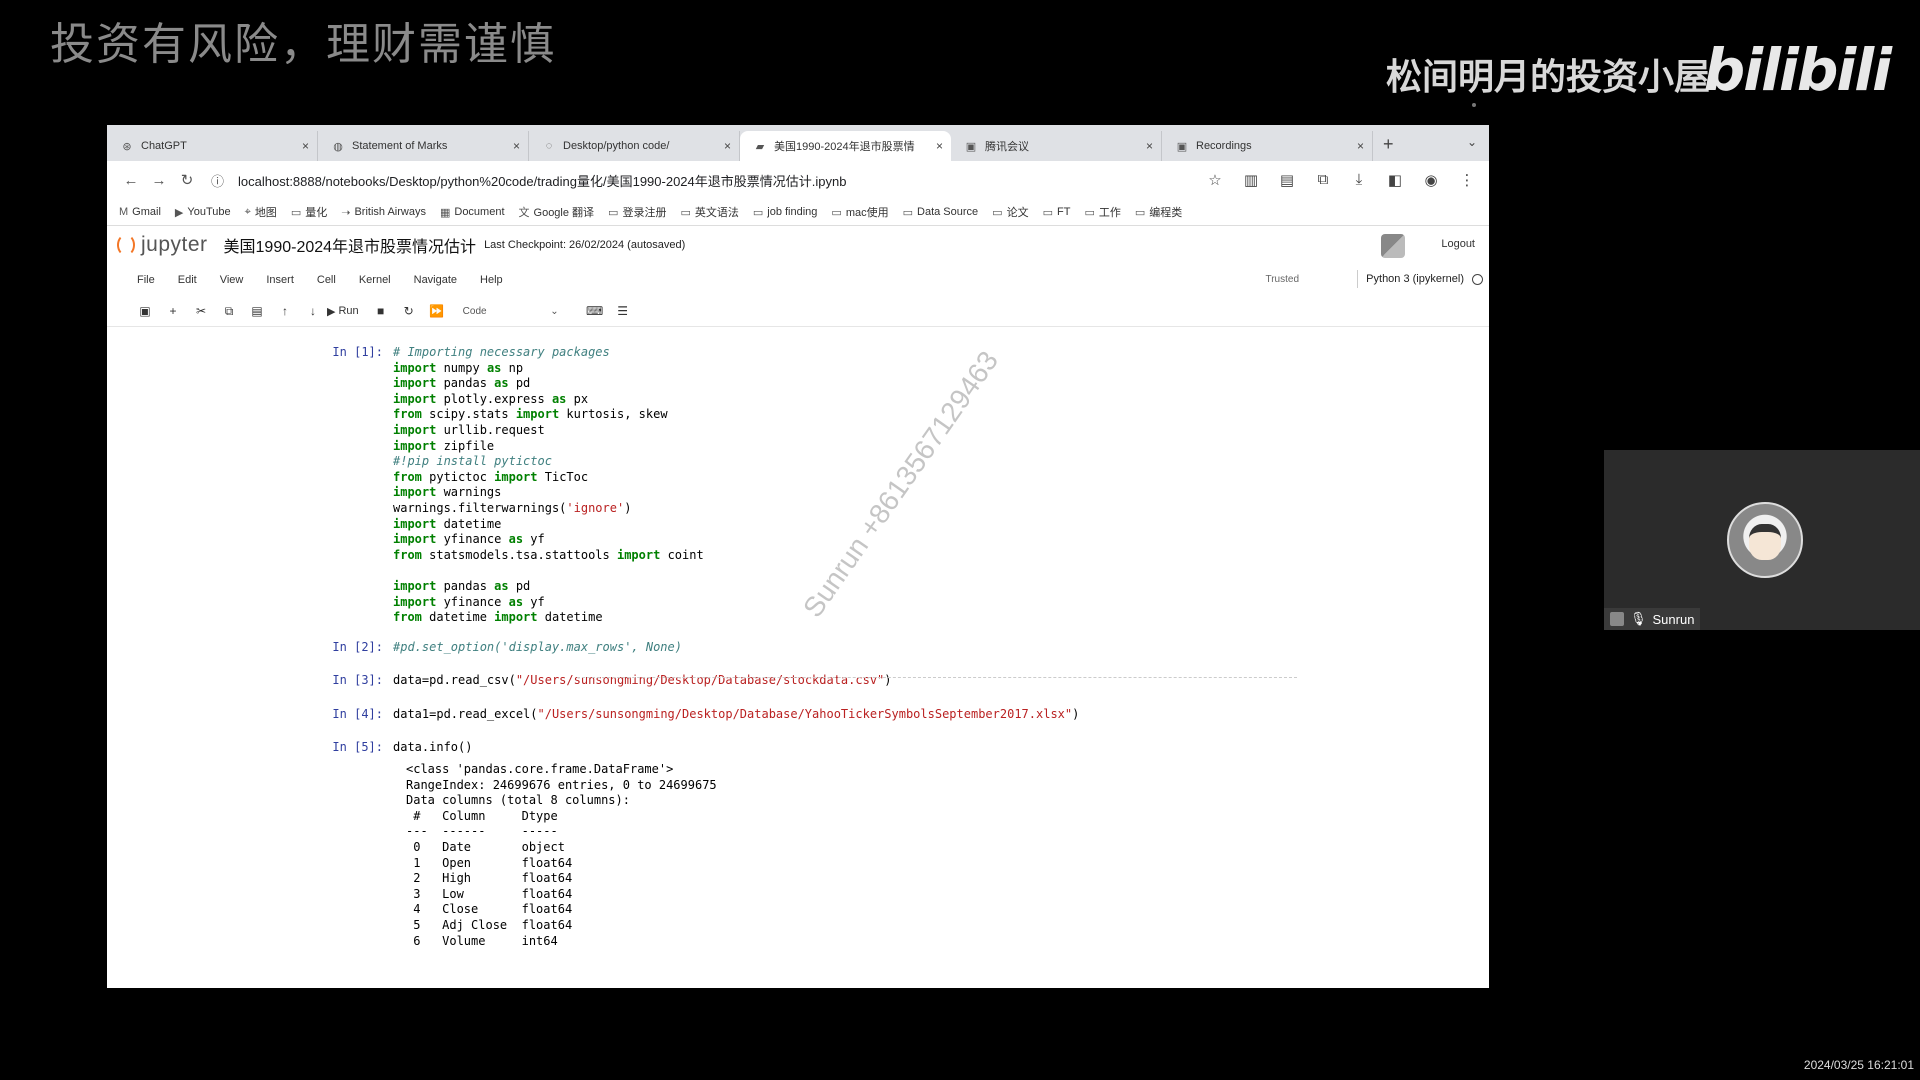 This screenshot has height=1080, width=1920. I want to click on tab-recordings: ▣ Recordings ×, so click(1267, 146).